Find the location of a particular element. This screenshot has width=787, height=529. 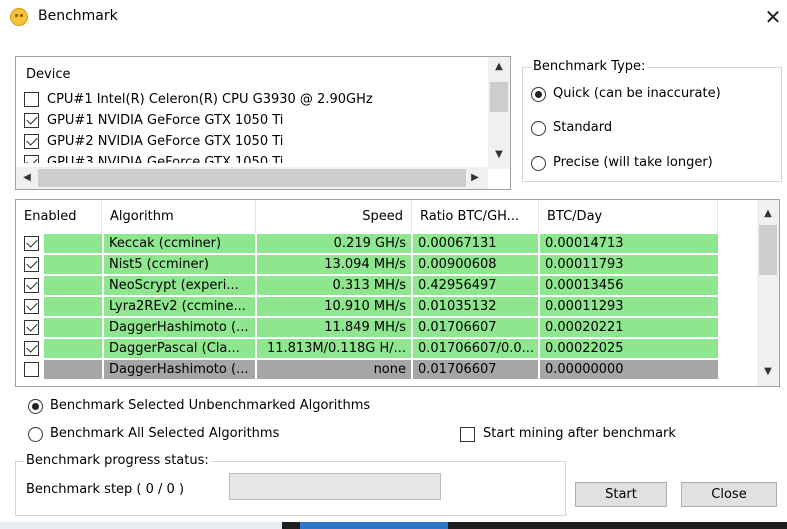

speed-cell: 11.849 MH/s is located at coordinates (334, 327).